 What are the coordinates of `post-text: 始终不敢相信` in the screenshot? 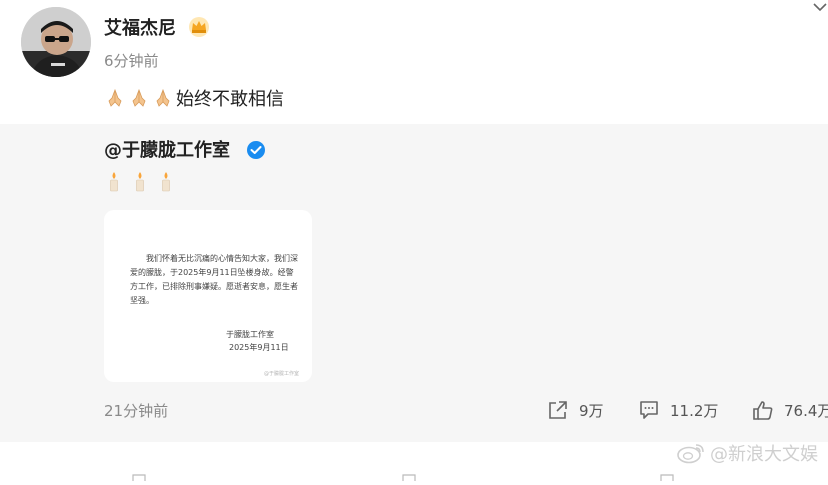 It's located at (194, 98).